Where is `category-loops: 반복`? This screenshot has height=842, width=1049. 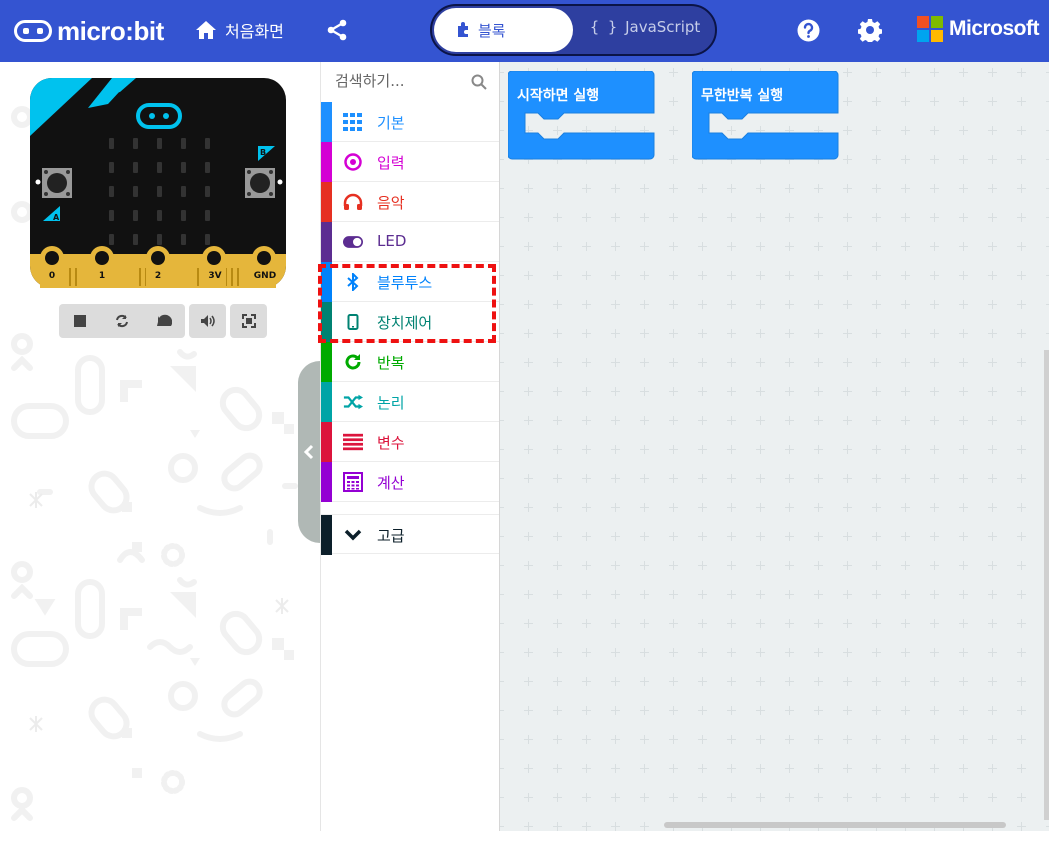 category-loops: 반복 is located at coordinates (410, 362).